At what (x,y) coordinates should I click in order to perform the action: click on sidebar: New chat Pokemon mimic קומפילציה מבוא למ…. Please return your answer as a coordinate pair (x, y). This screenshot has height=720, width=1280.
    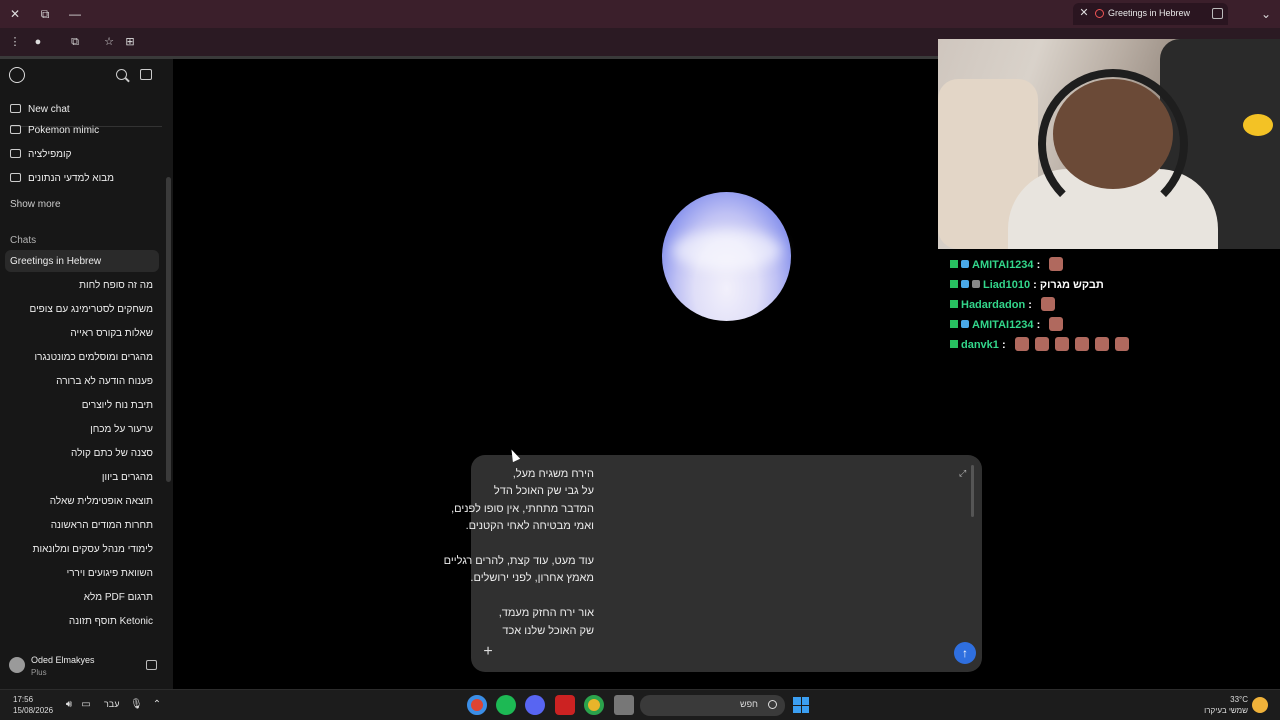
    Looking at the image, I should click on (86, 374).